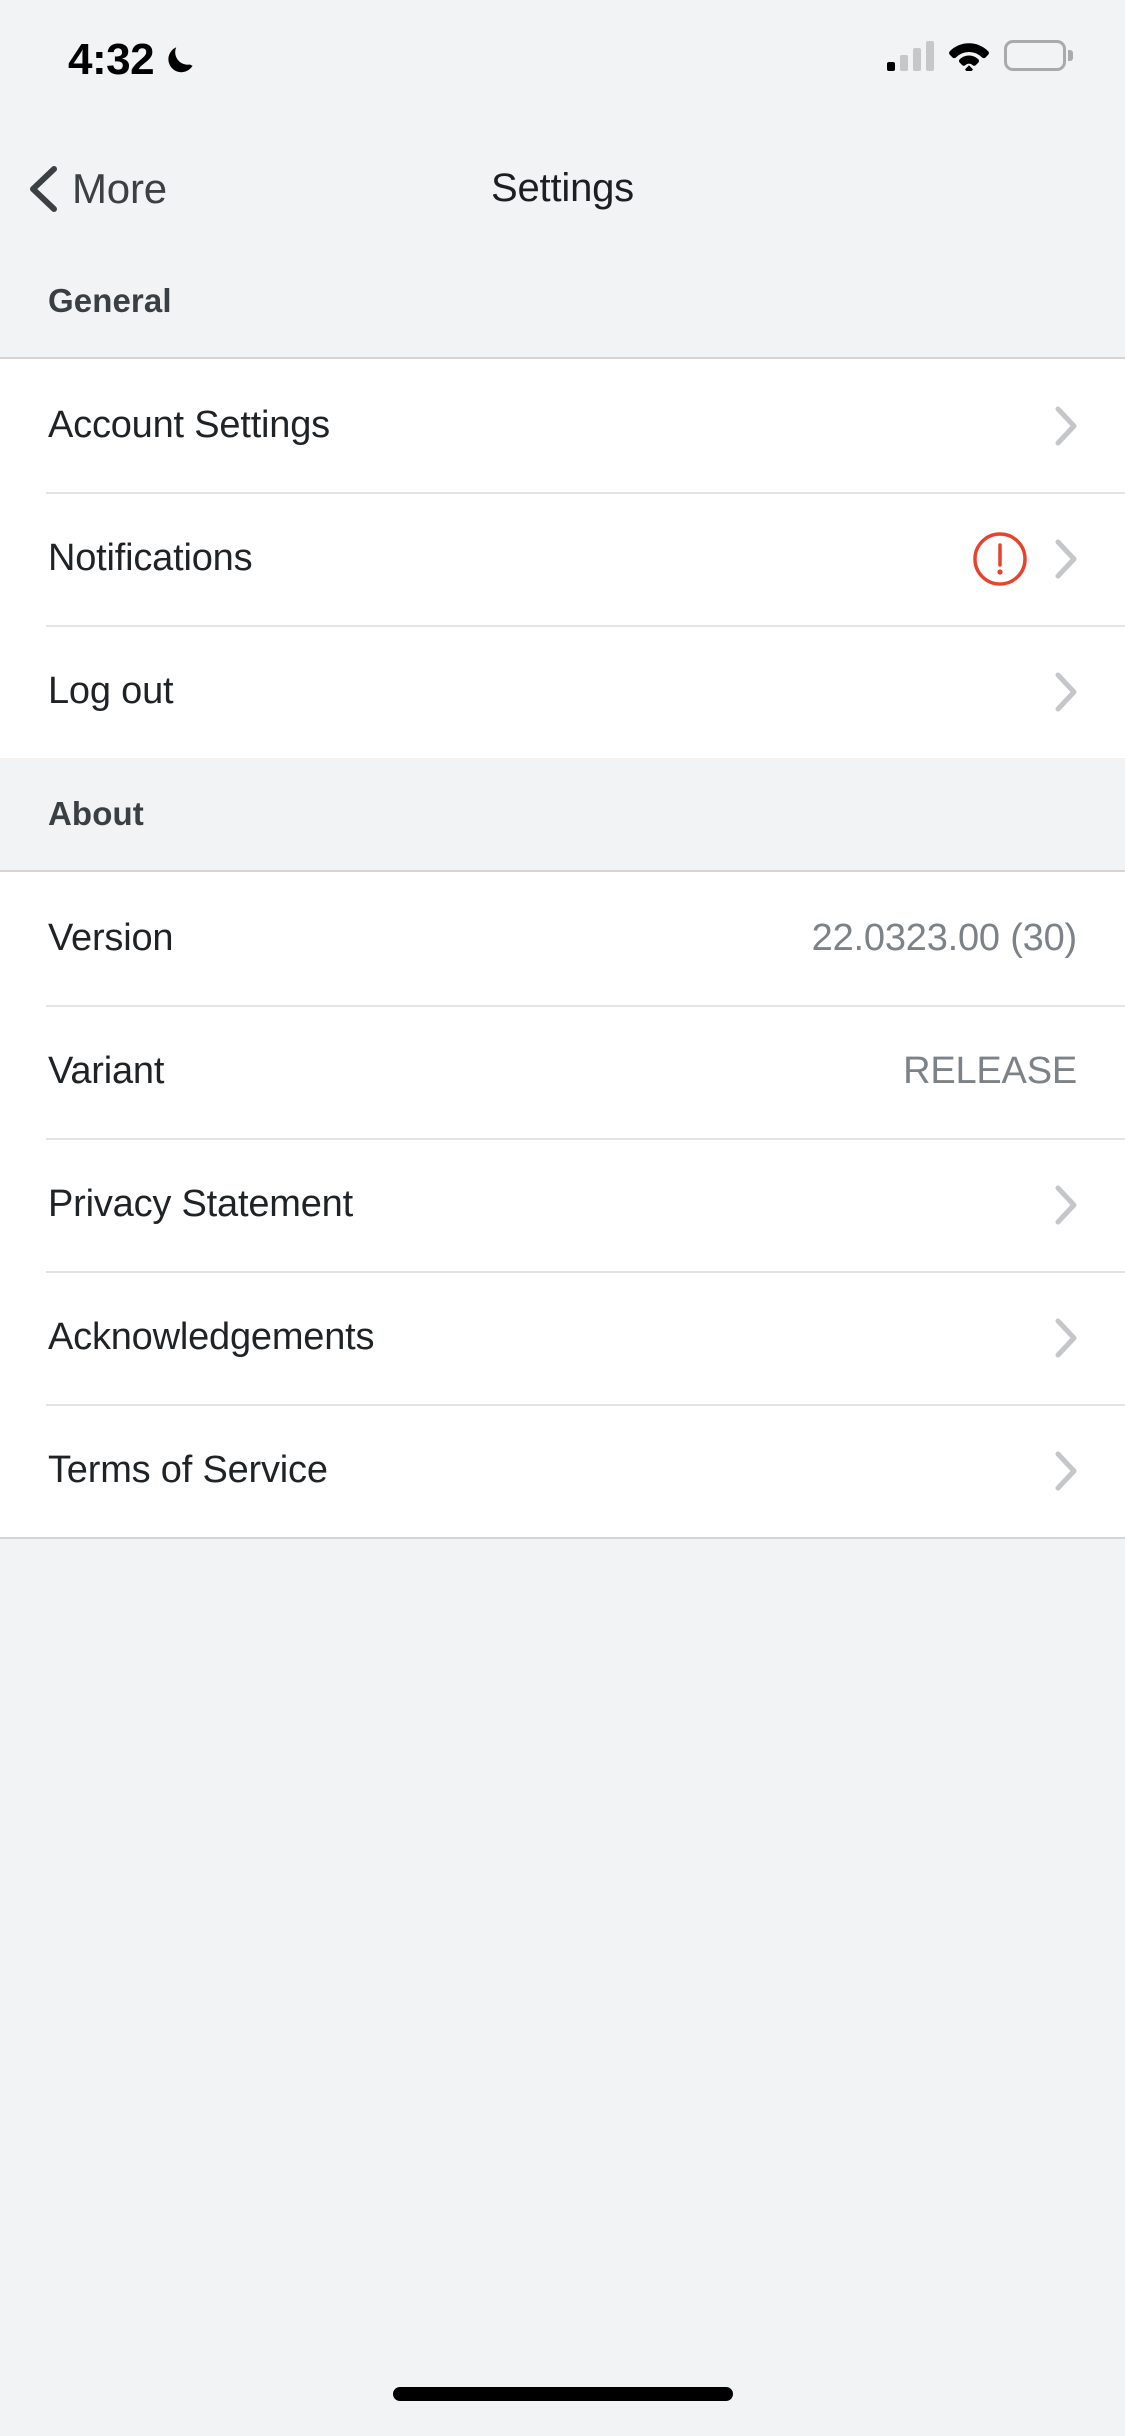 The width and height of the screenshot is (1125, 2436). I want to click on list-item-terms-of-service: Terms of Service, so click(562, 1470).